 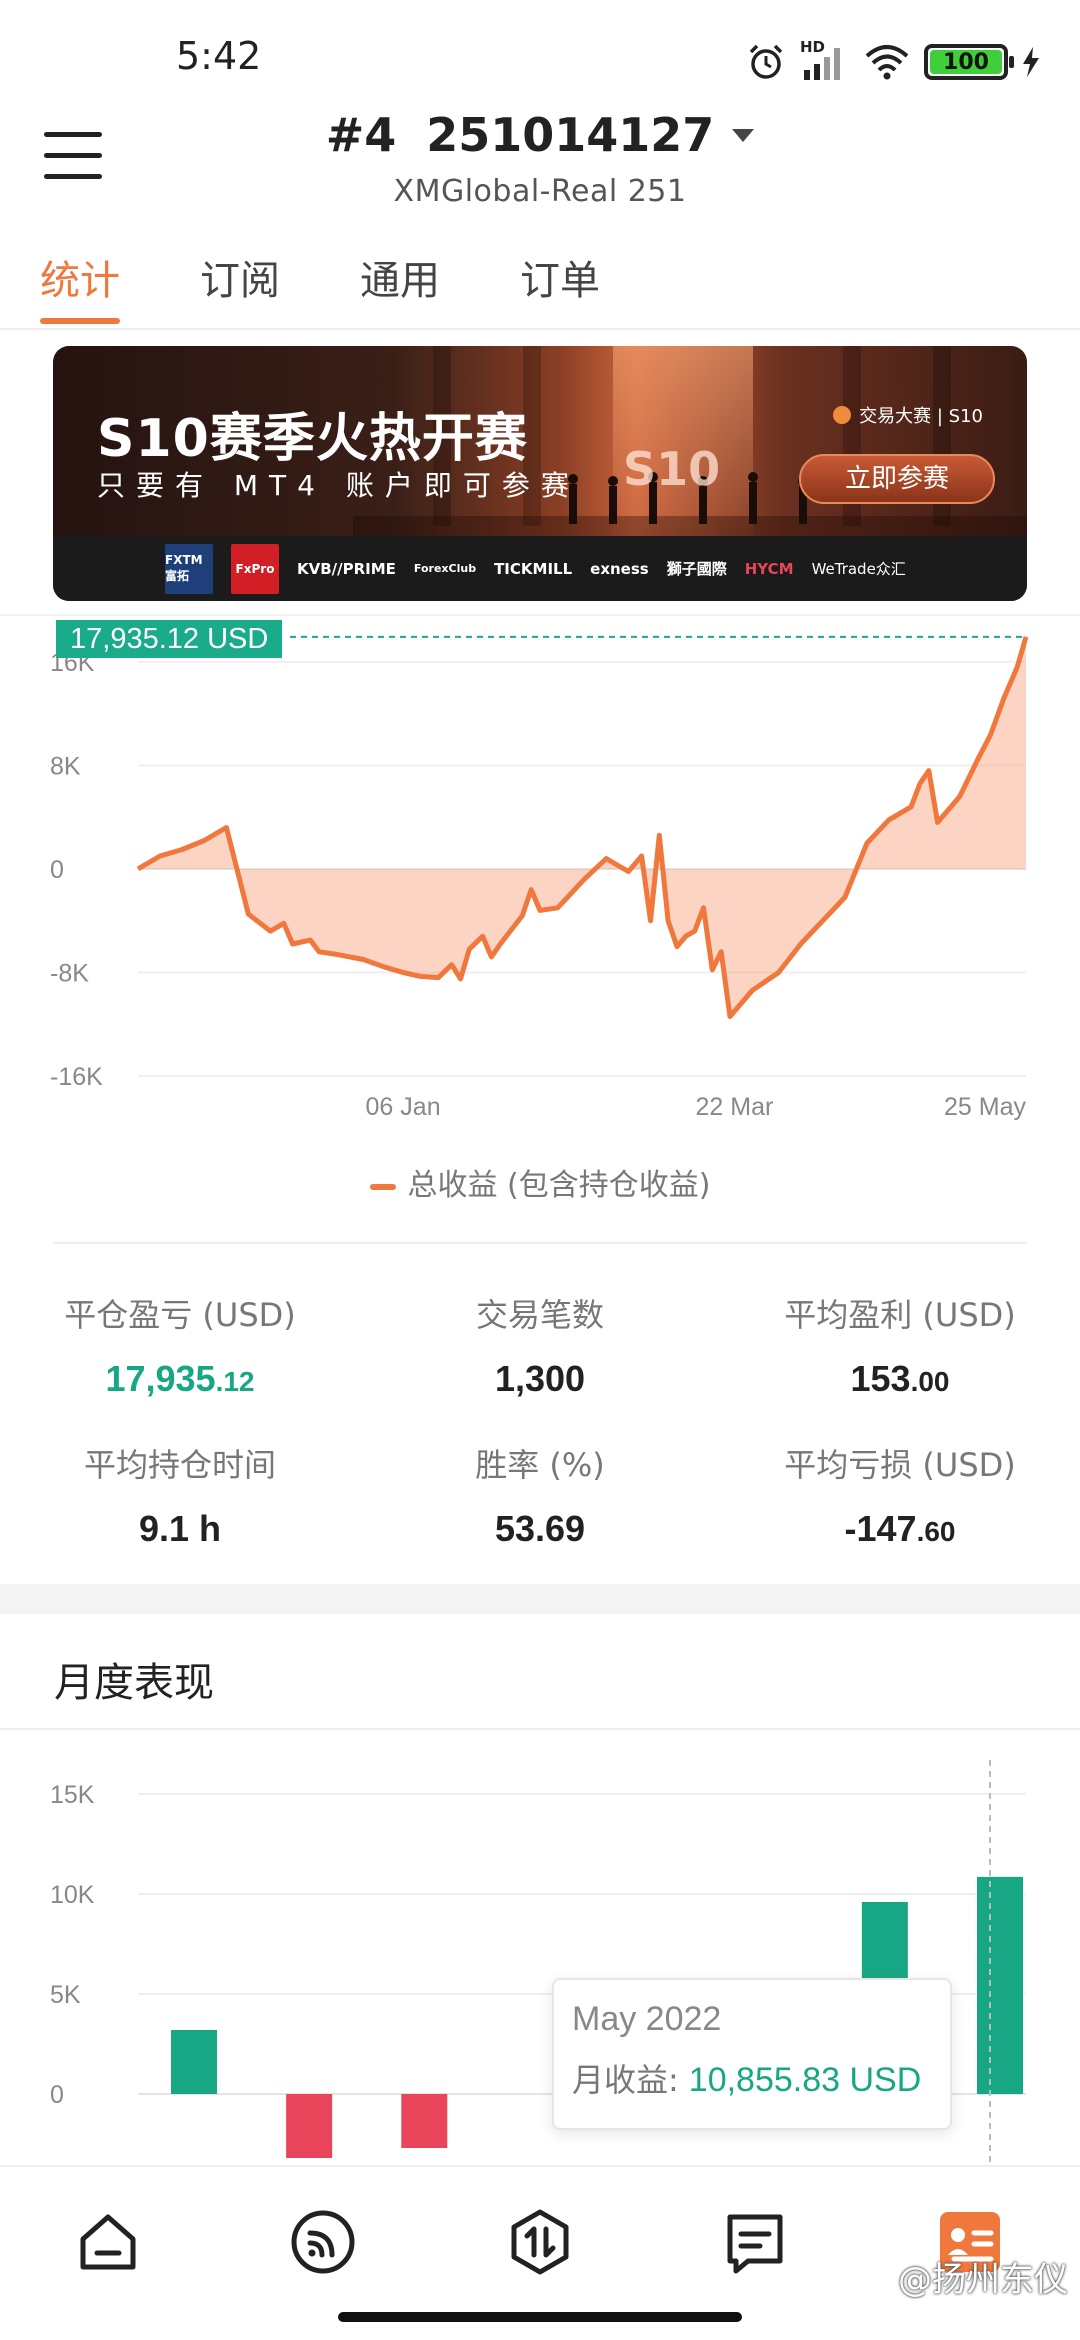 I want to click on partner-logo: WeTrade众汇, so click(x=858, y=569).